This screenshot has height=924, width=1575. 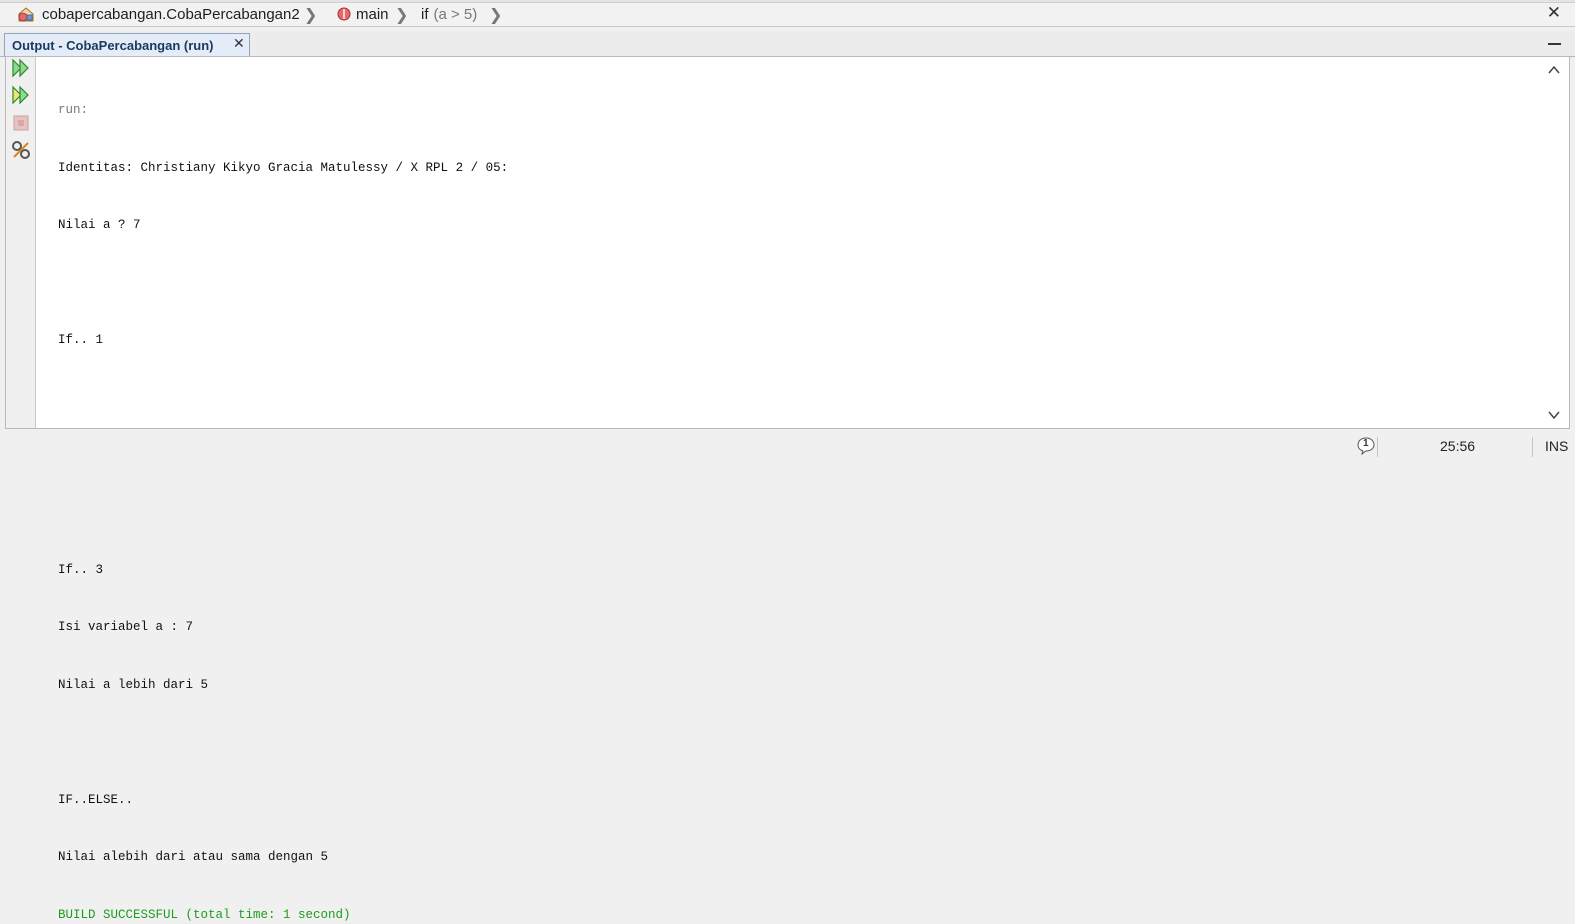 I want to click on notifications-button: 1, so click(x=1366, y=446).